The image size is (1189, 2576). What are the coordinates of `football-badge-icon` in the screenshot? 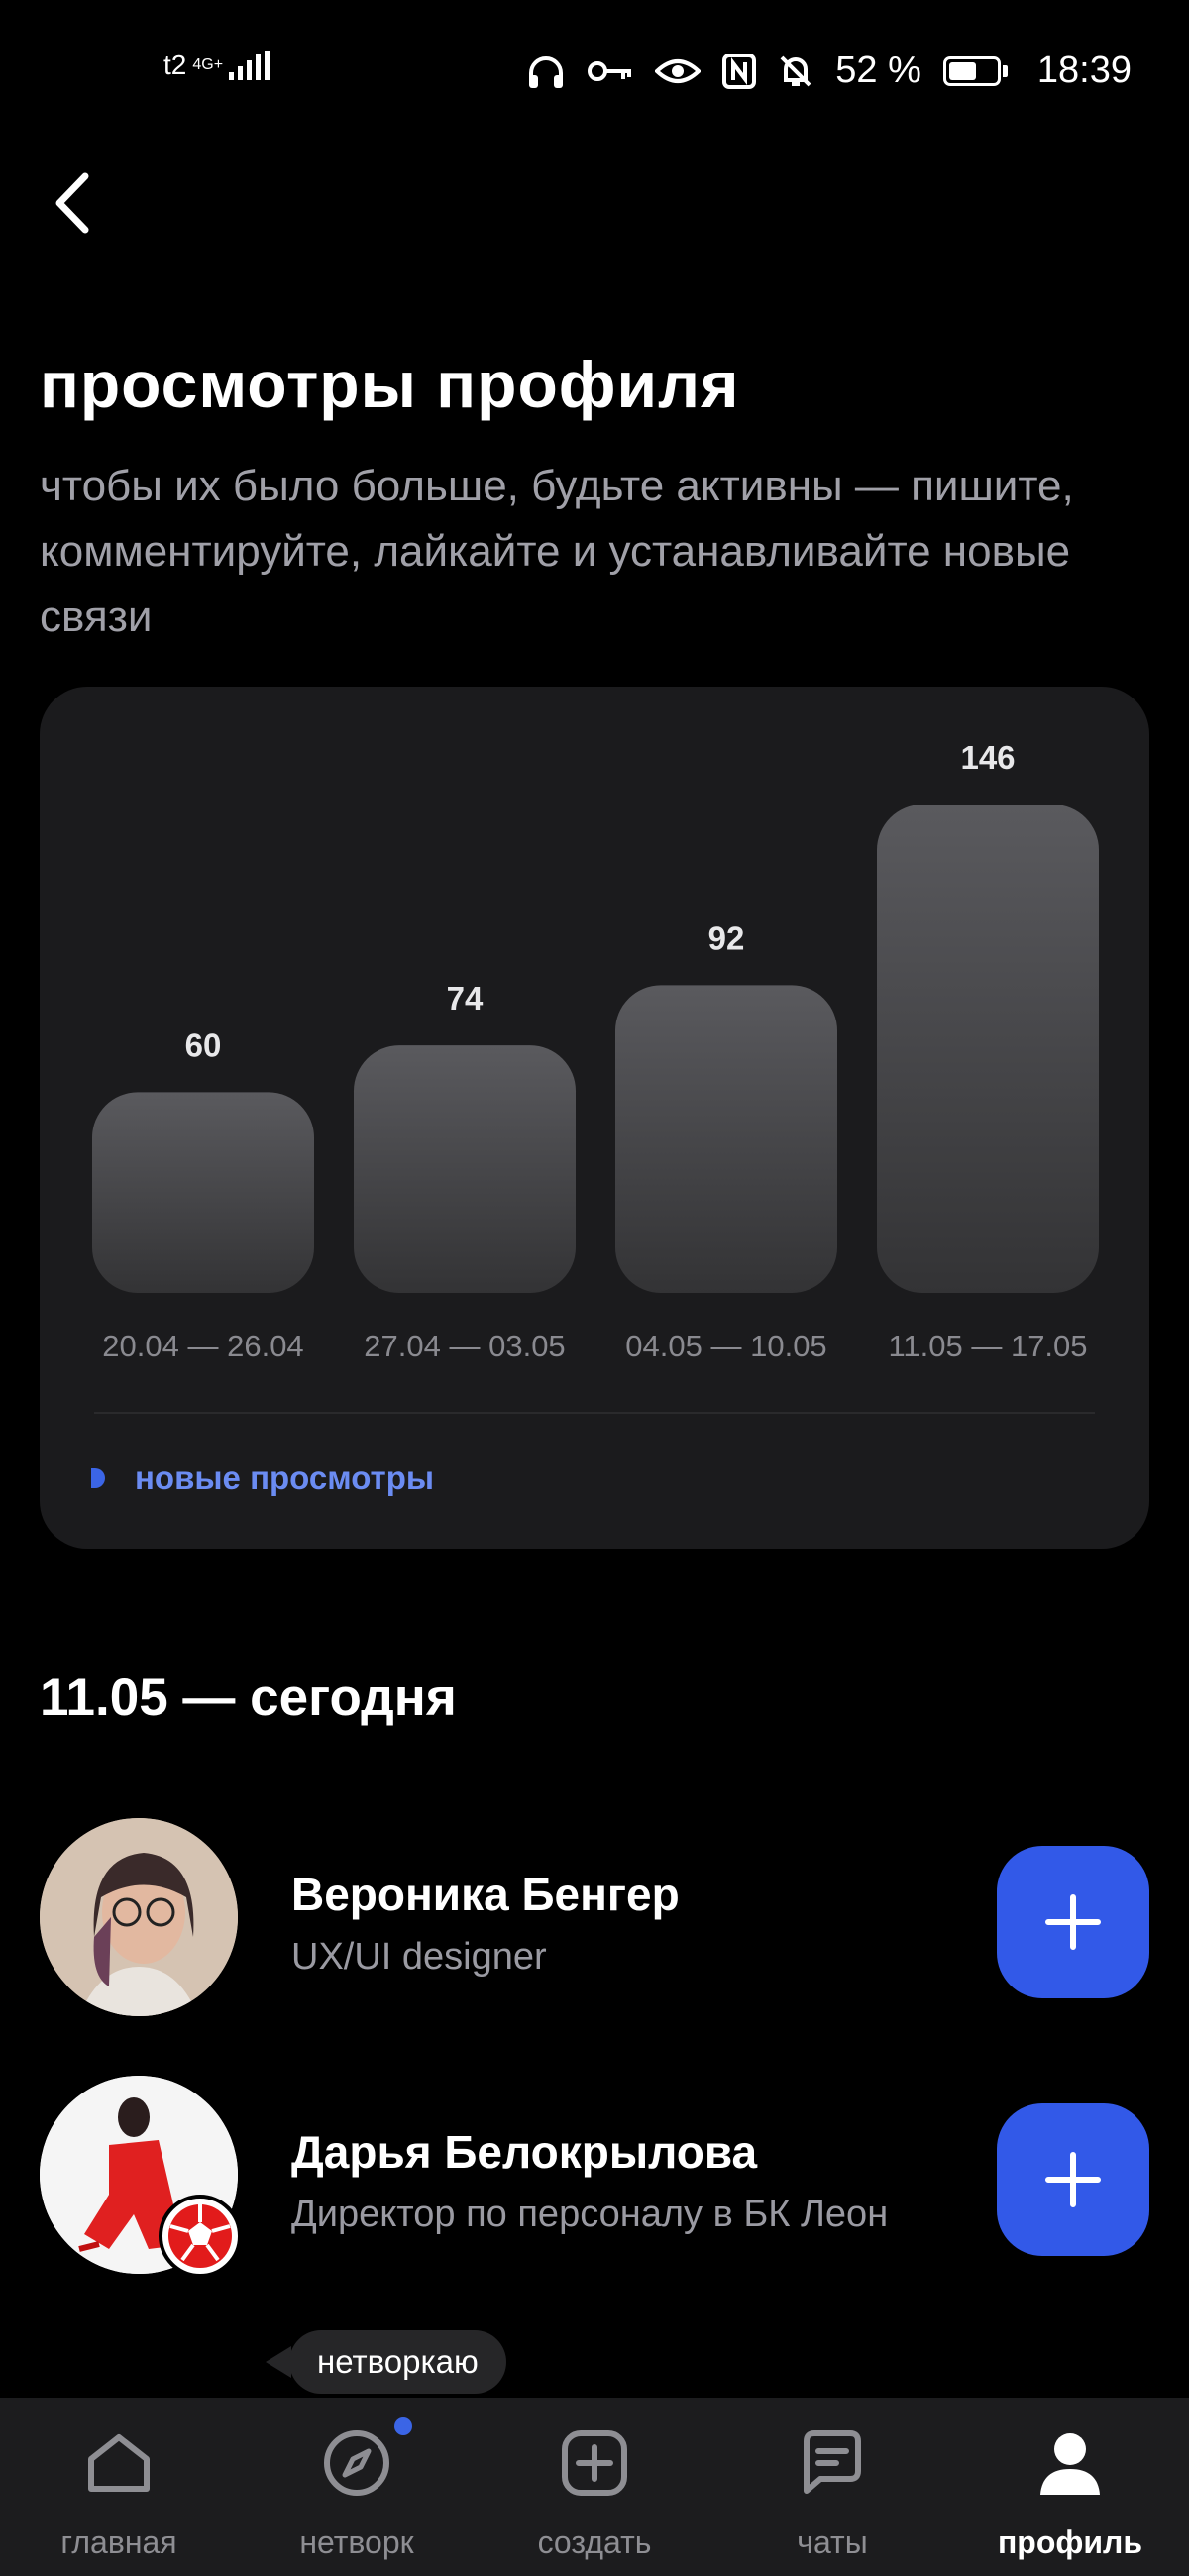 It's located at (201, 2237).